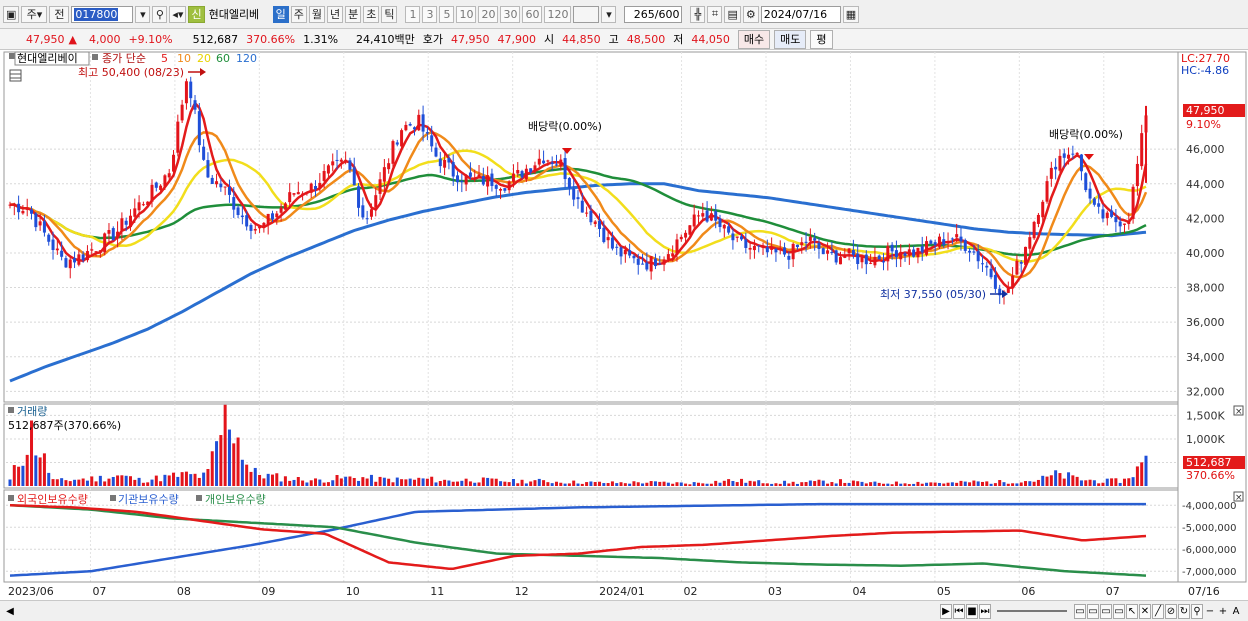 The height and width of the screenshot is (621, 1248). I want to click on market-select: 주 ▾, so click(34, 14).